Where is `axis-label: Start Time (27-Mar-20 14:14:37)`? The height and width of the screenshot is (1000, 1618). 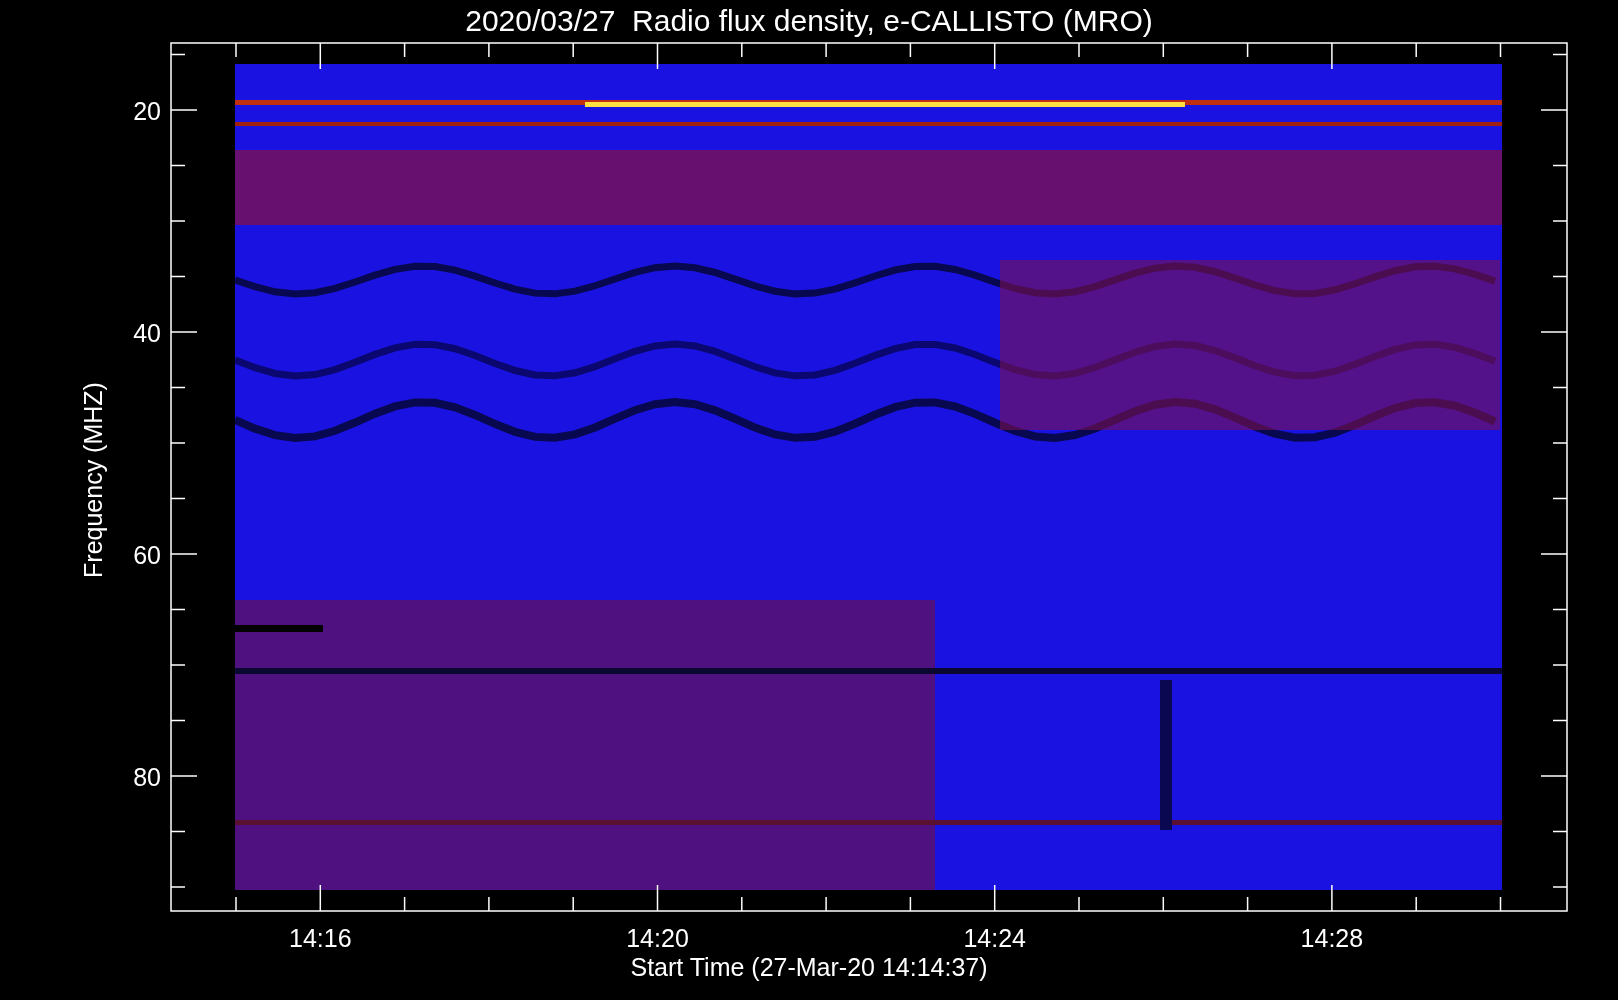 axis-label: Start Time (27-Mar-20 14:14:37) is located at coordinates (809, 967).